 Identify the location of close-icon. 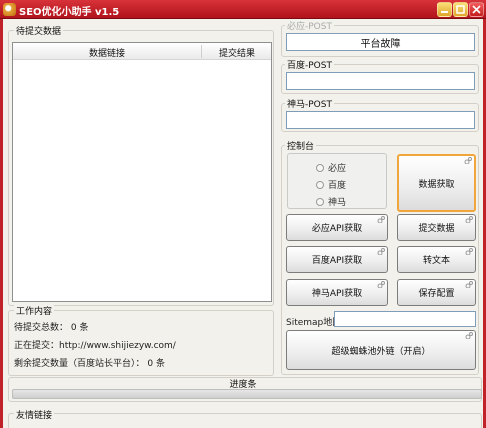
(476, 9).